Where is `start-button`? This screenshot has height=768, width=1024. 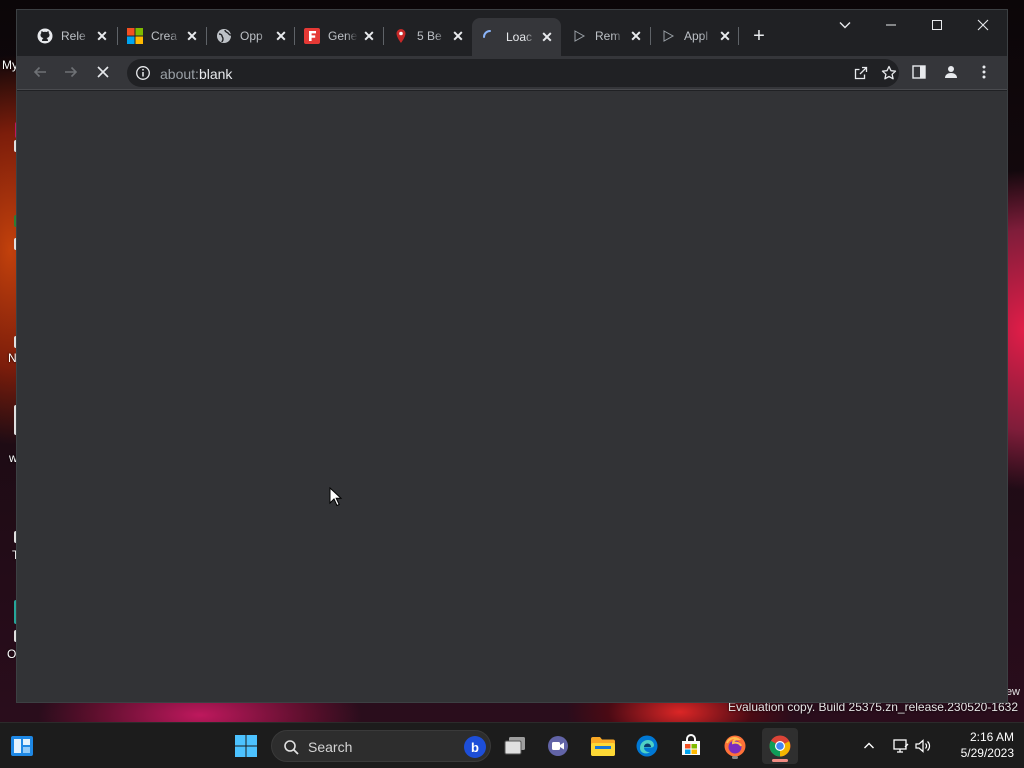 start-button is located at coordinates (246, 746).